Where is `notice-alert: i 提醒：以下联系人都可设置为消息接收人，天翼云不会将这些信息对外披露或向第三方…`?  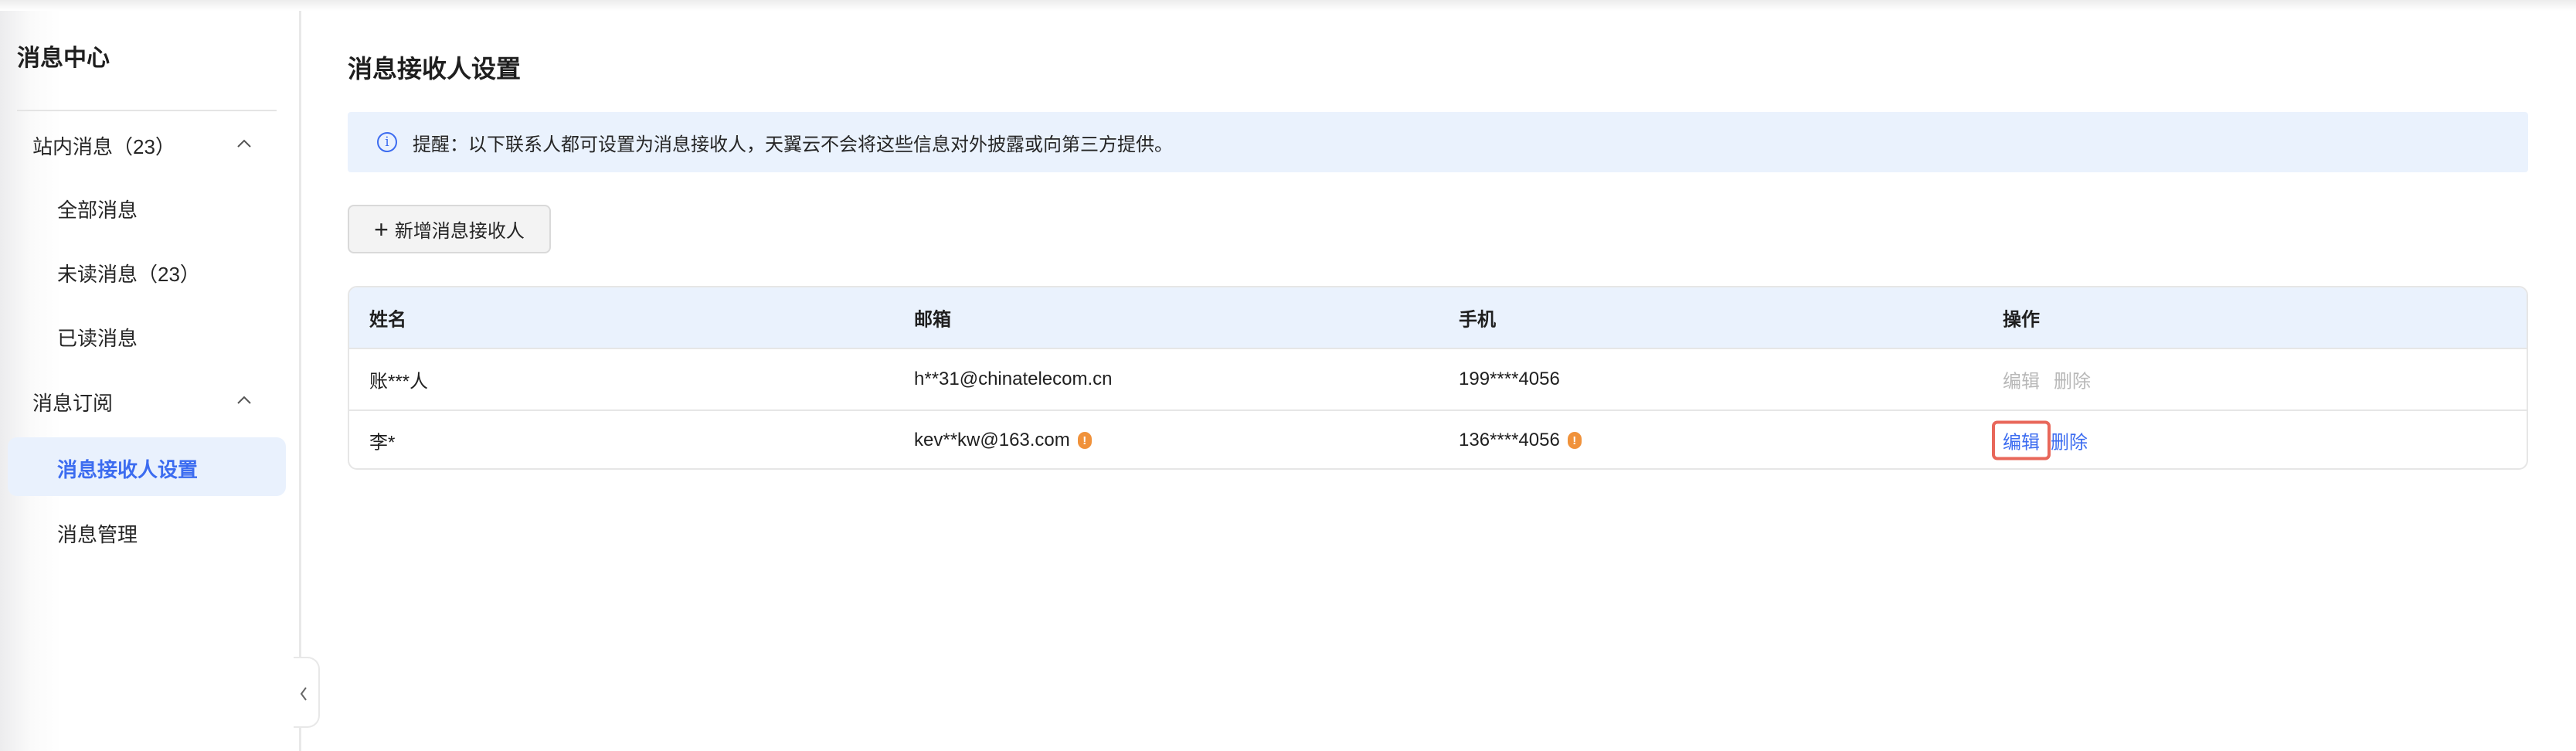 notice-alert: i 提醒：以下联系人都可设置为消息接收人，天翼云不会将这些信息对外披露或向第三方… is located at coordinates (1438, 142).